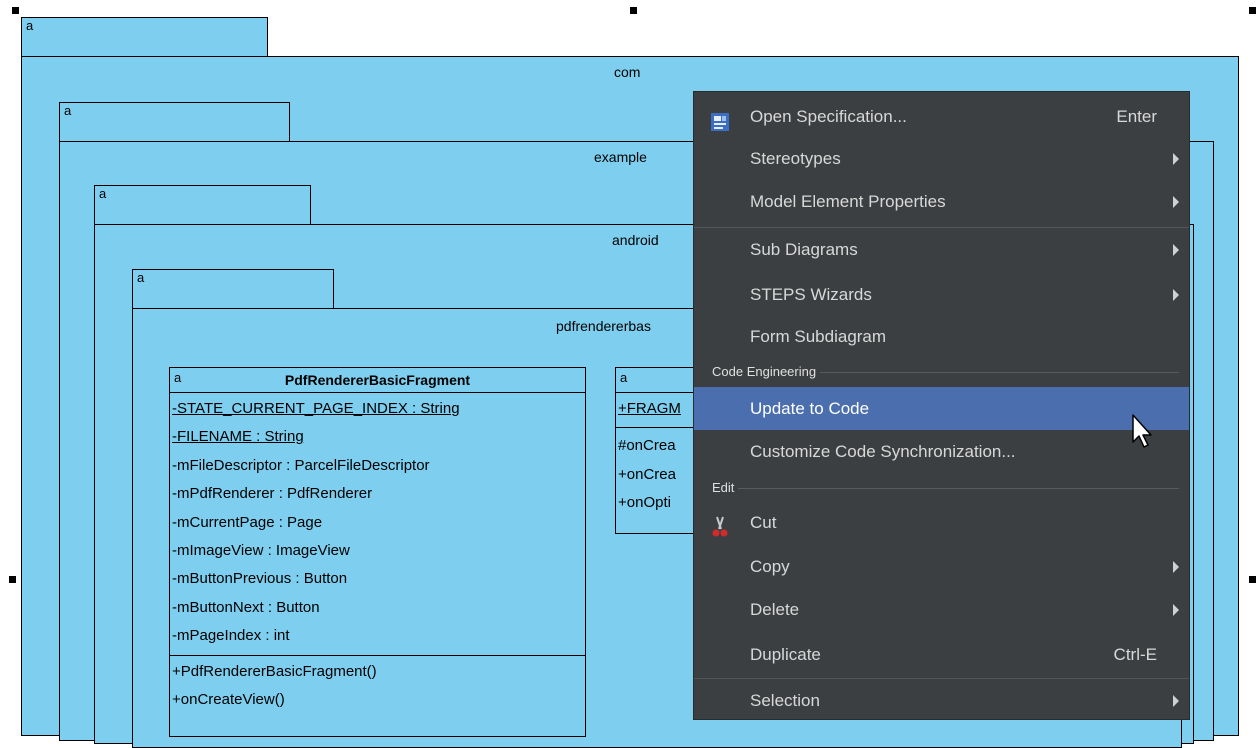  What do you see at coordinates (941, 567) in the screenshot?
I see `menu-item-copy: Copy` at bounding box center [941, 567].